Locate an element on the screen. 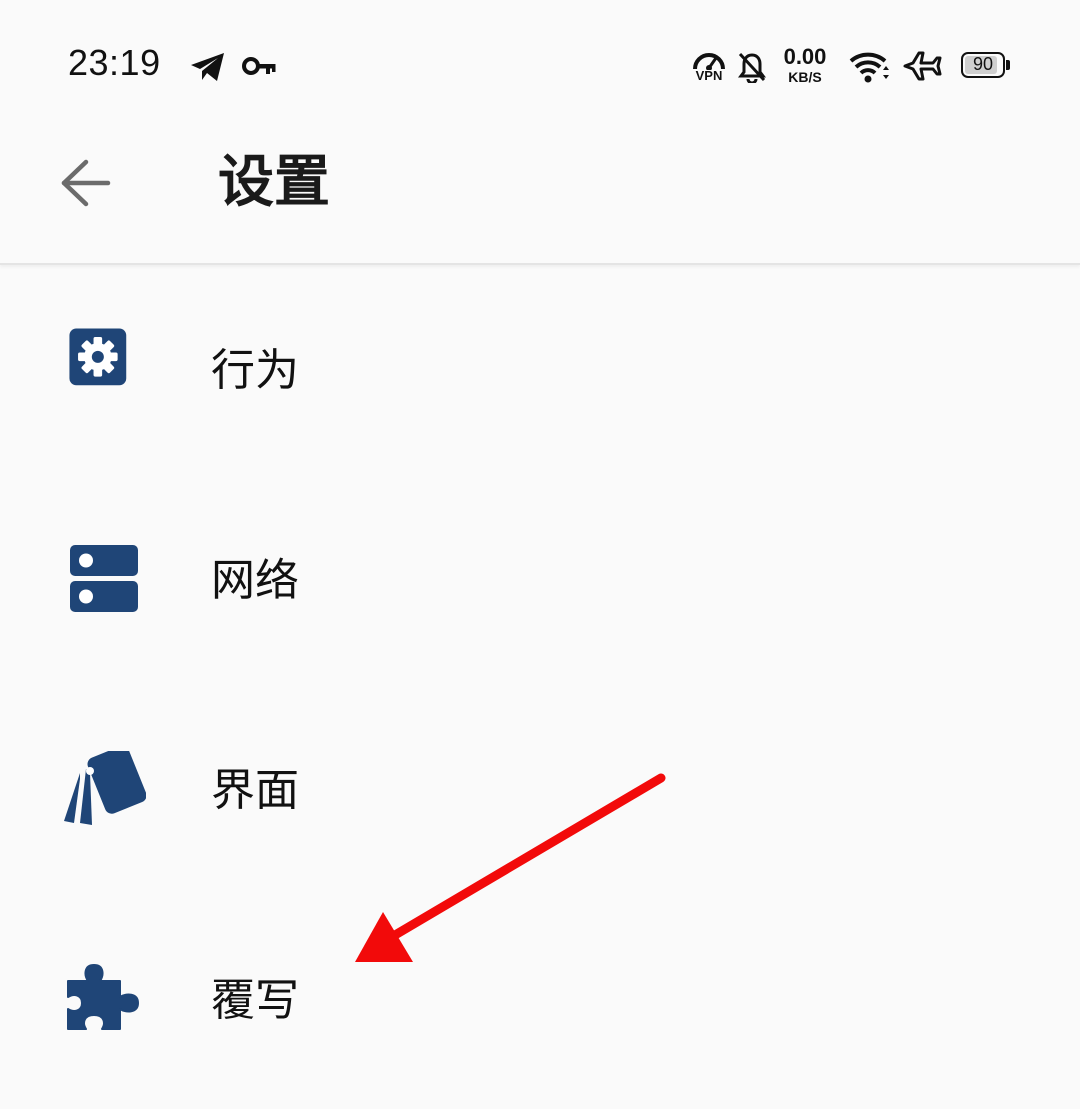 Image resolution: width=1080 pixels, height=1109 pixels. network-speed-unit: KB/S is located at coordinates (805, 77).